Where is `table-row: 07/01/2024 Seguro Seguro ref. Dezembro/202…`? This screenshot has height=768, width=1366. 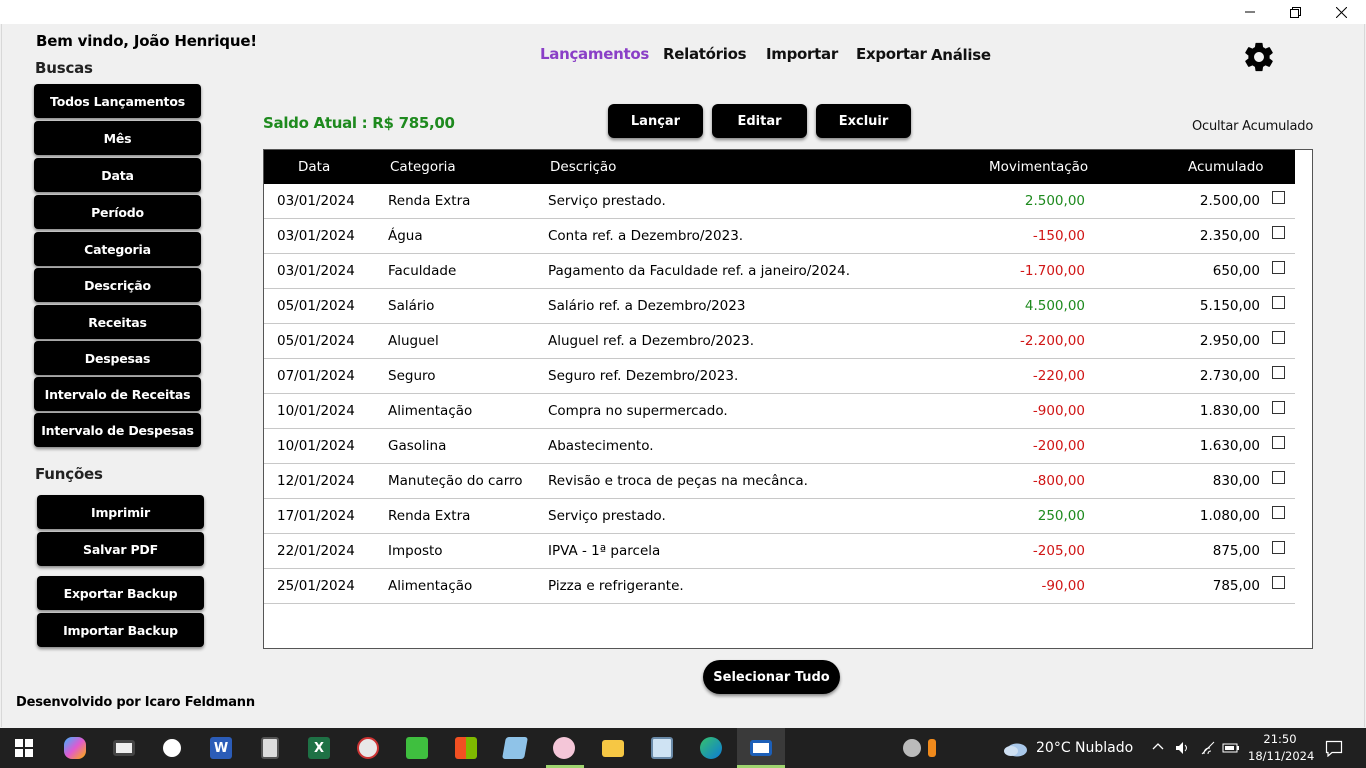 table-row: 07/01/2024 Seguro Seguro ref. Dezembro/202… is located at coordinates (779, 376).